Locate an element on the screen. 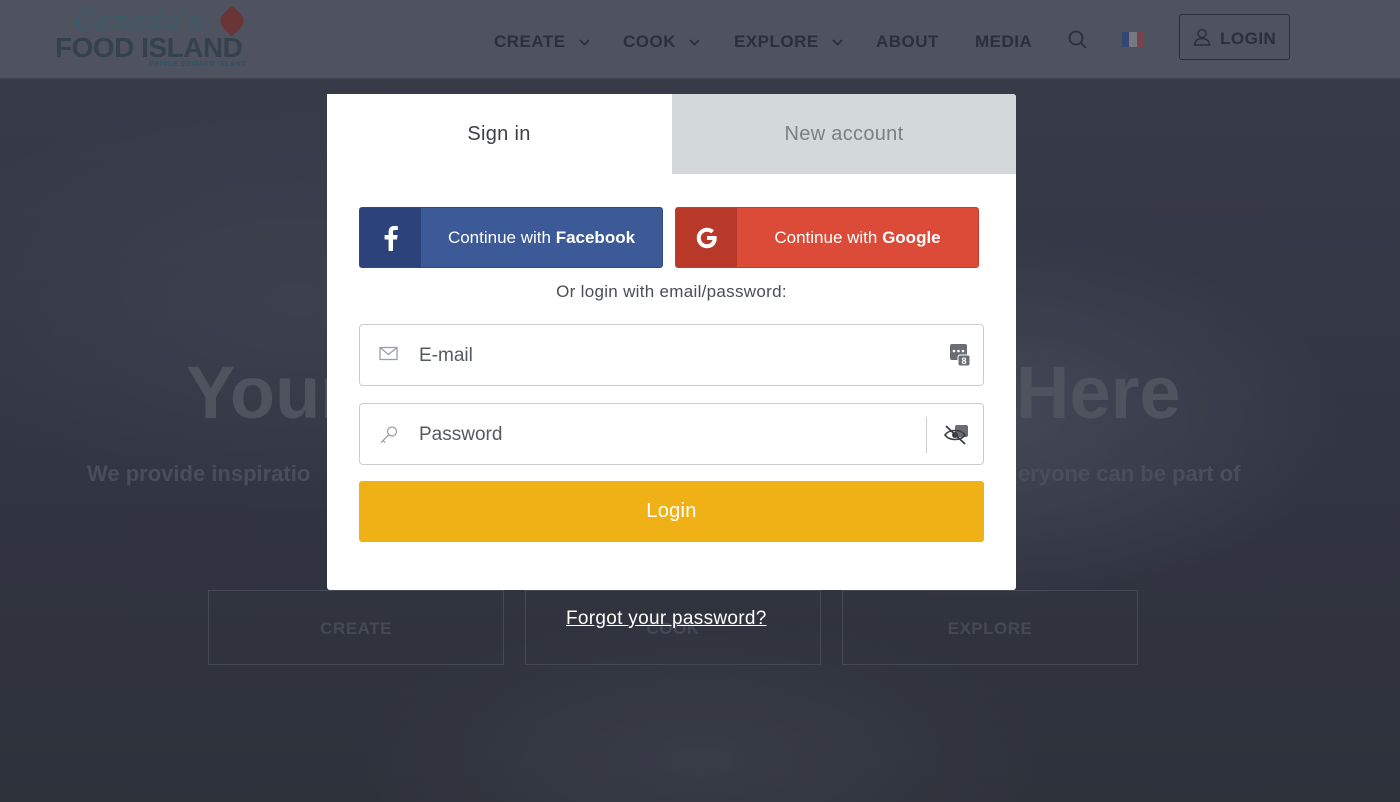  email-input is located at coordinates (669, 356).